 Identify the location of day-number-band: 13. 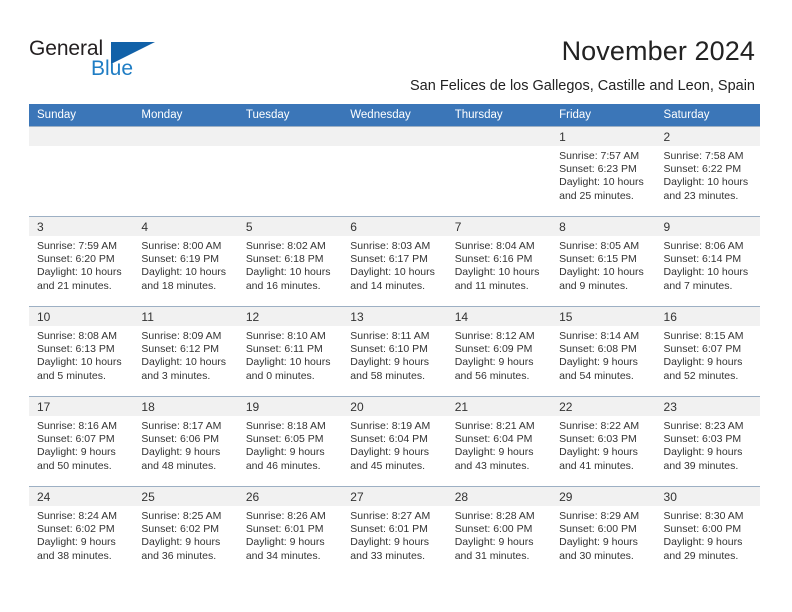
(394, 316).